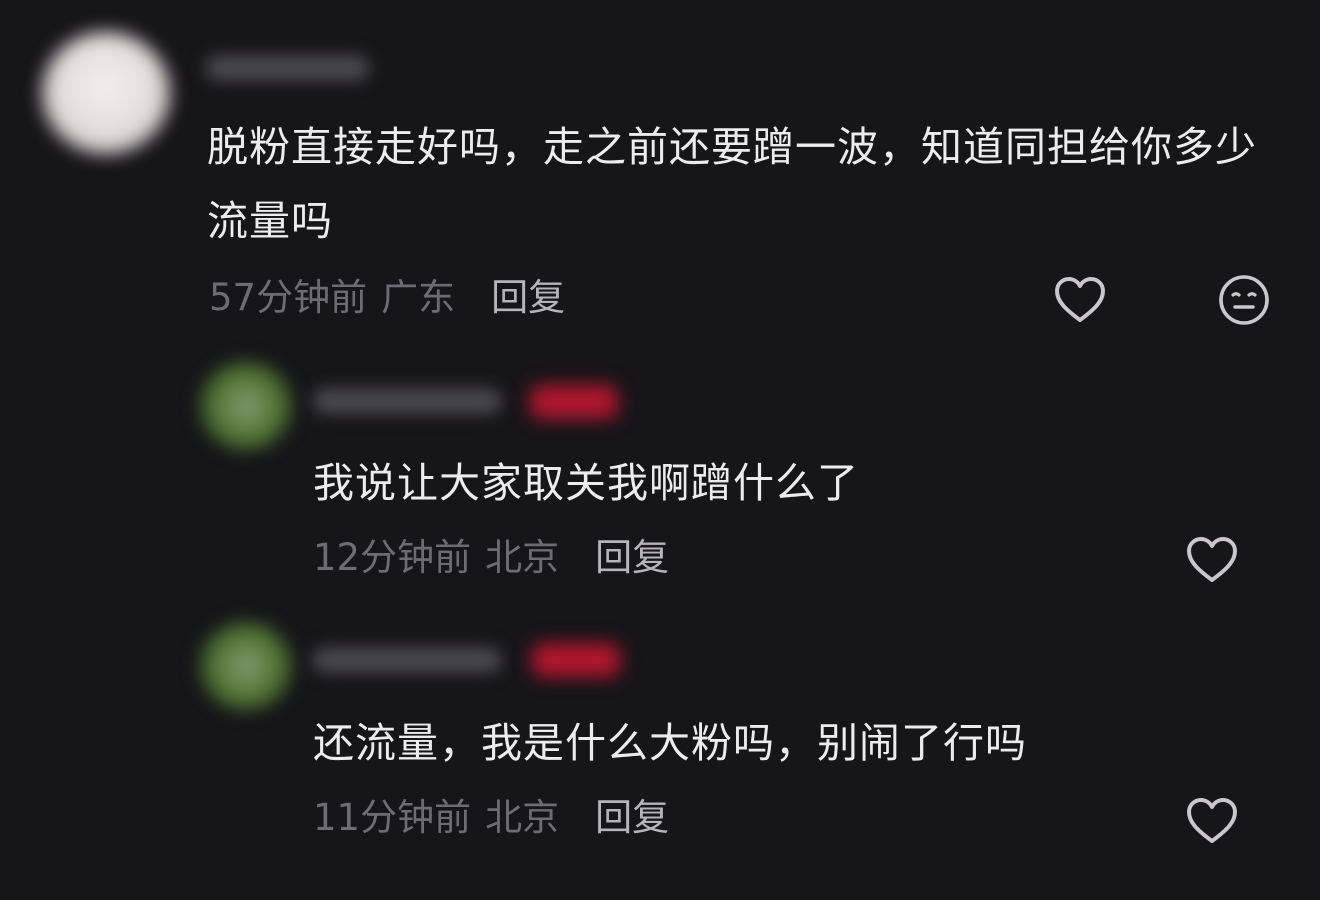  I want to click on reply-meta: 12分钟前 北京 回复, so click(491, 558).